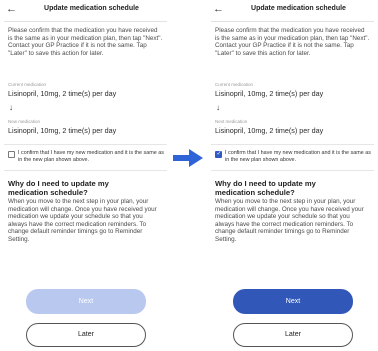 The height and width of the screenshot is (351, 378). Describe the element at coordinates (188, 158) in the screenshot. I see `arrow-right-icon` at that location.